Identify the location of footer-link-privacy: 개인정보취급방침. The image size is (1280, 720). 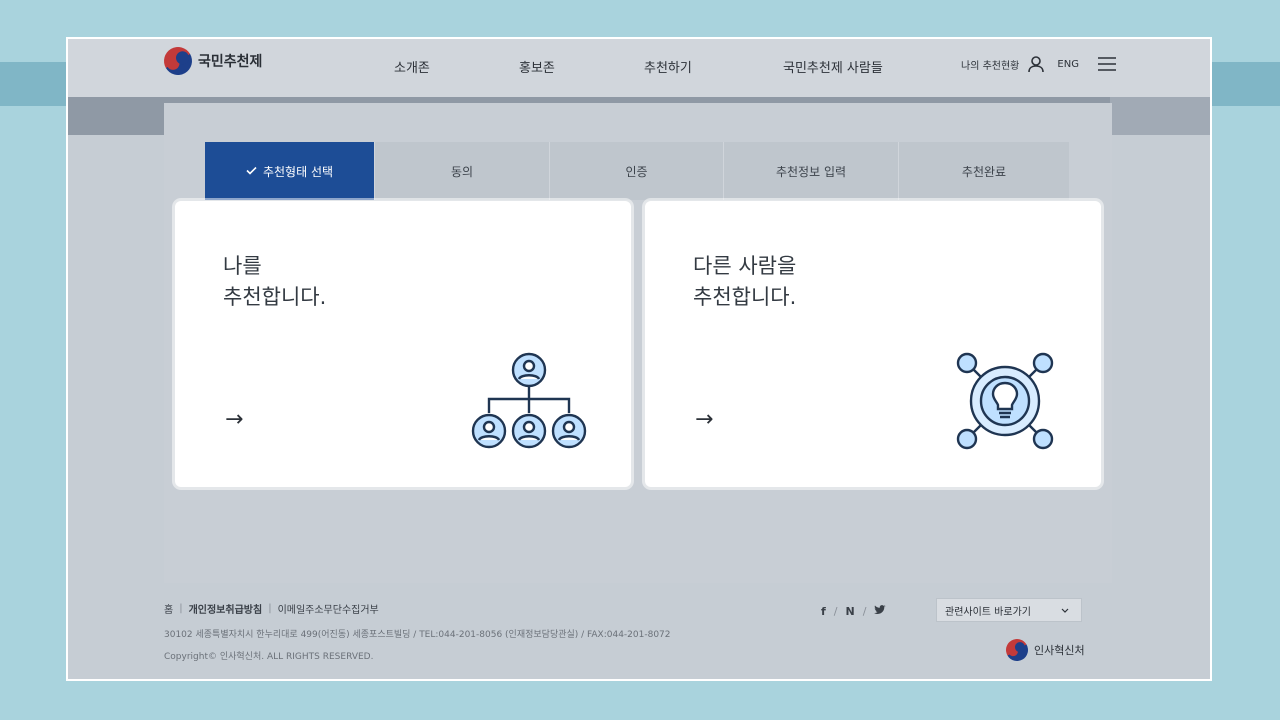
(226, 608).